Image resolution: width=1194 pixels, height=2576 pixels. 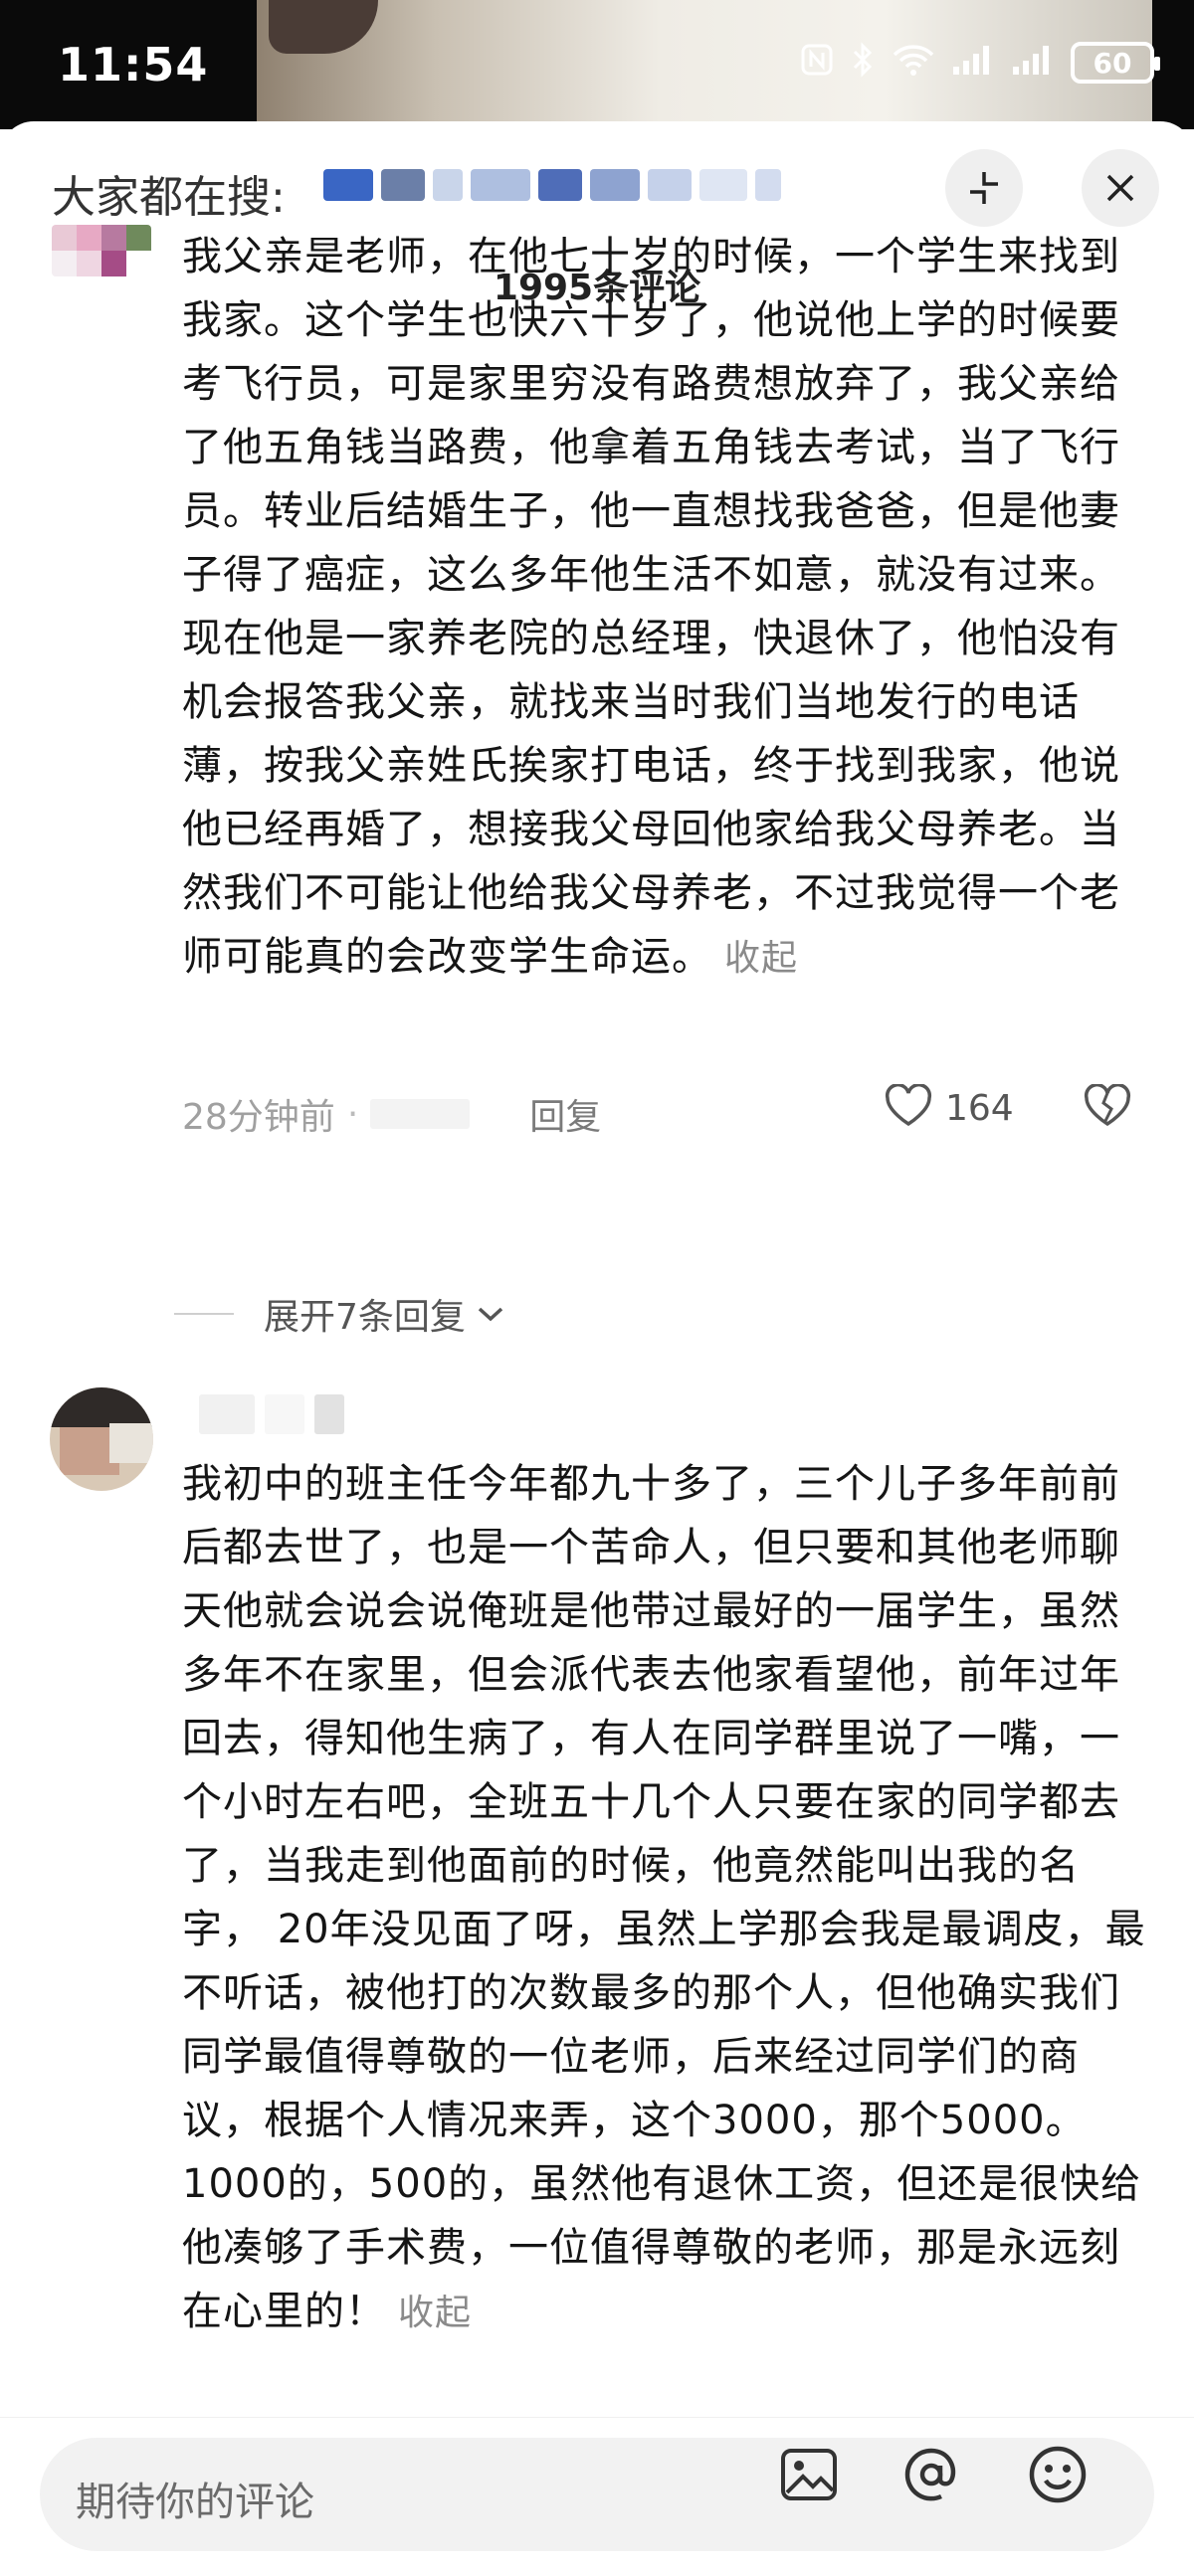 What do you see at coordinates (597, 64) in the screenshot?
I see `status-bar: 11:54 60` at bounding box center [597, 64].